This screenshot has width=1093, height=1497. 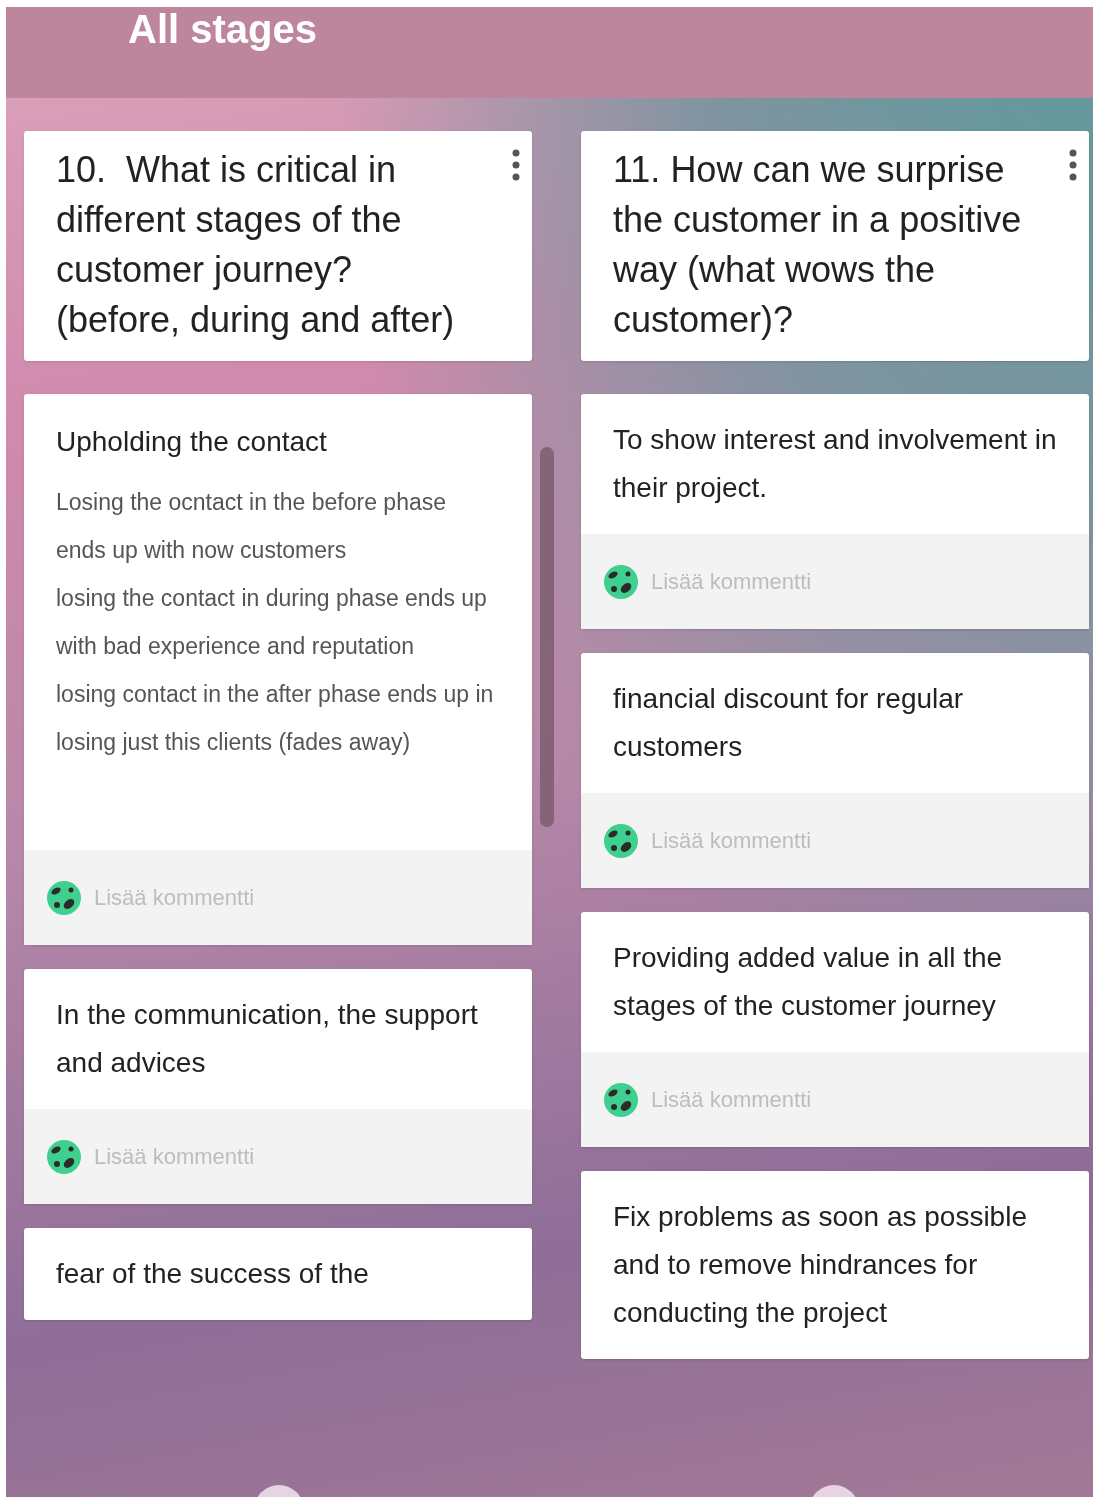 What do you see at coordinates (213, 1274) in the screenshot?
I see `post-subject: fear of the success of the` at bounding box center [213, 1274].